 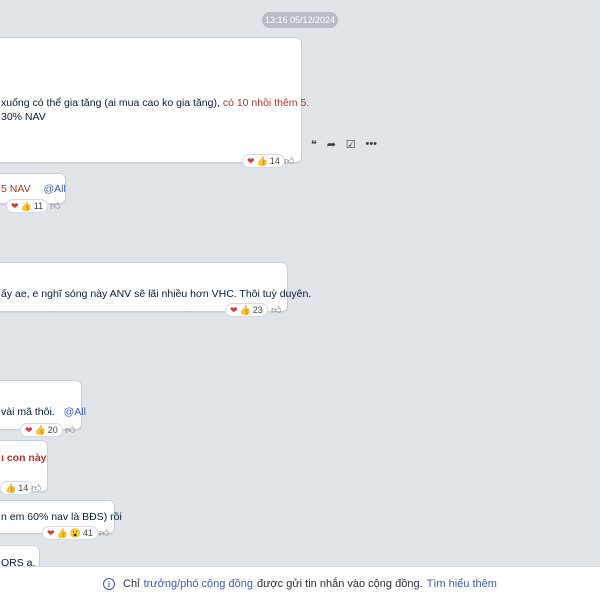 I want to click on message-bubble: ORS a., so click(x=20, y=555).